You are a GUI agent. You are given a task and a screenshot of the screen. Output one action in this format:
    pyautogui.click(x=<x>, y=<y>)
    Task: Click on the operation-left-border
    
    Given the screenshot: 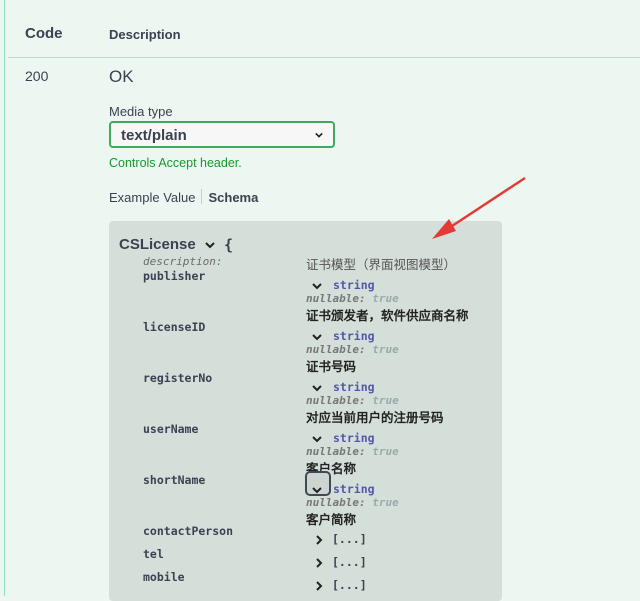 What is the action you would take?
    pyautogui.click(x=4, y=298)
    